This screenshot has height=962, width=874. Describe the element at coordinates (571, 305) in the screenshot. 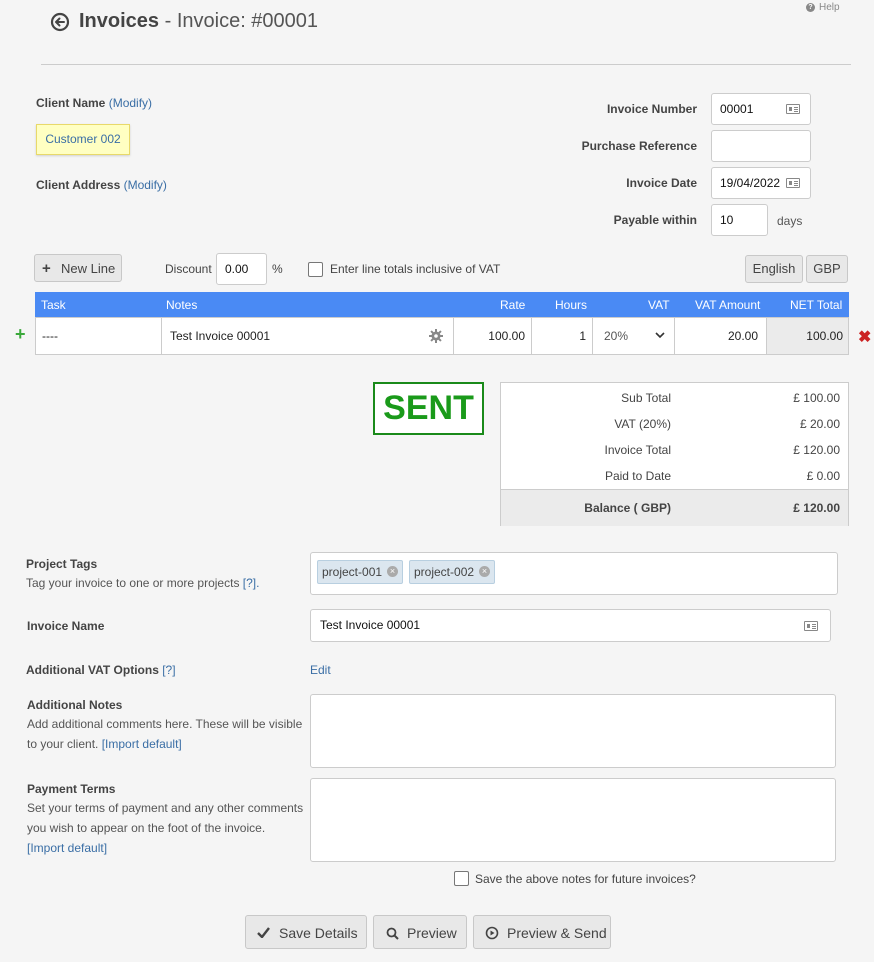

I see `col-hours: Hours` at that location.